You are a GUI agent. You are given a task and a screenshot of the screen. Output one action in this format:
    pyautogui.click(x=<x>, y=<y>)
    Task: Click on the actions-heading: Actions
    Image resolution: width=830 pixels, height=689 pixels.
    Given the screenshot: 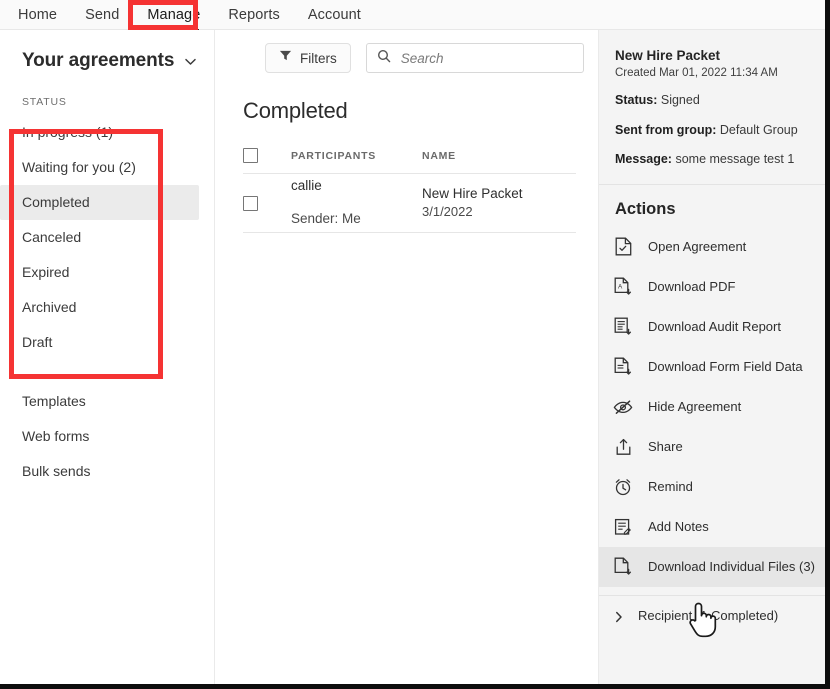 What is the action you would take?
    pyautogui.click(x=645, y=208)
    